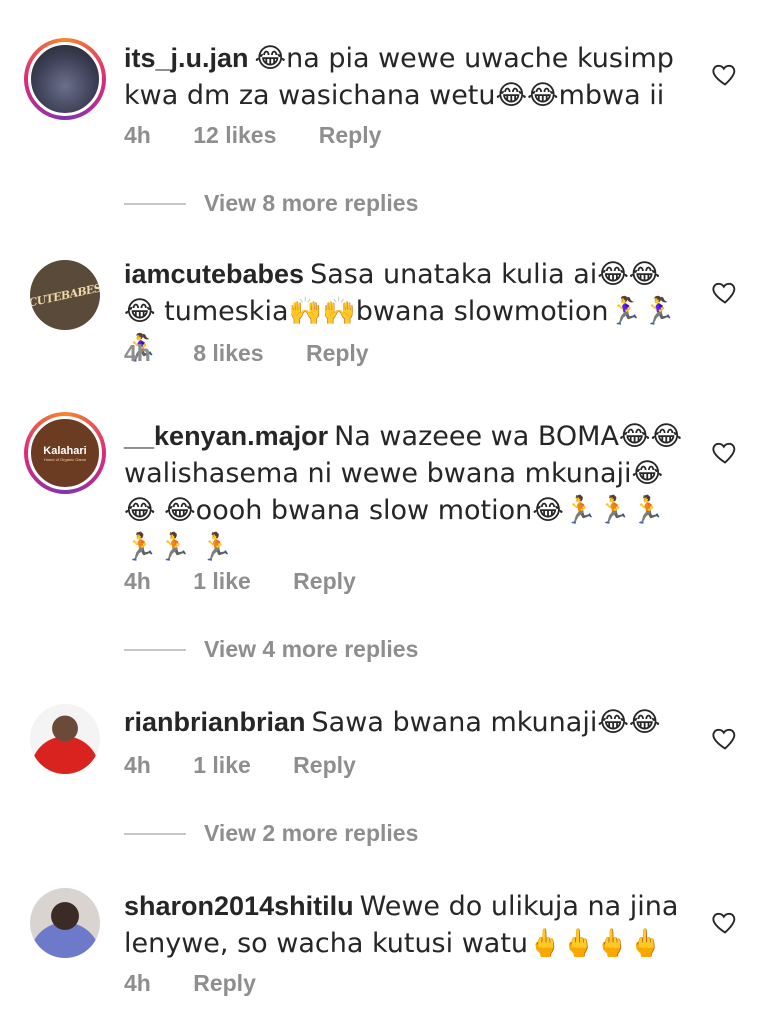 This screenshot has height=1024, width=778. What do you see at coordinates (311, 649) in the screenshot?
I see `view-more-label: View 4 more replies` at bounding box center [311, 649].